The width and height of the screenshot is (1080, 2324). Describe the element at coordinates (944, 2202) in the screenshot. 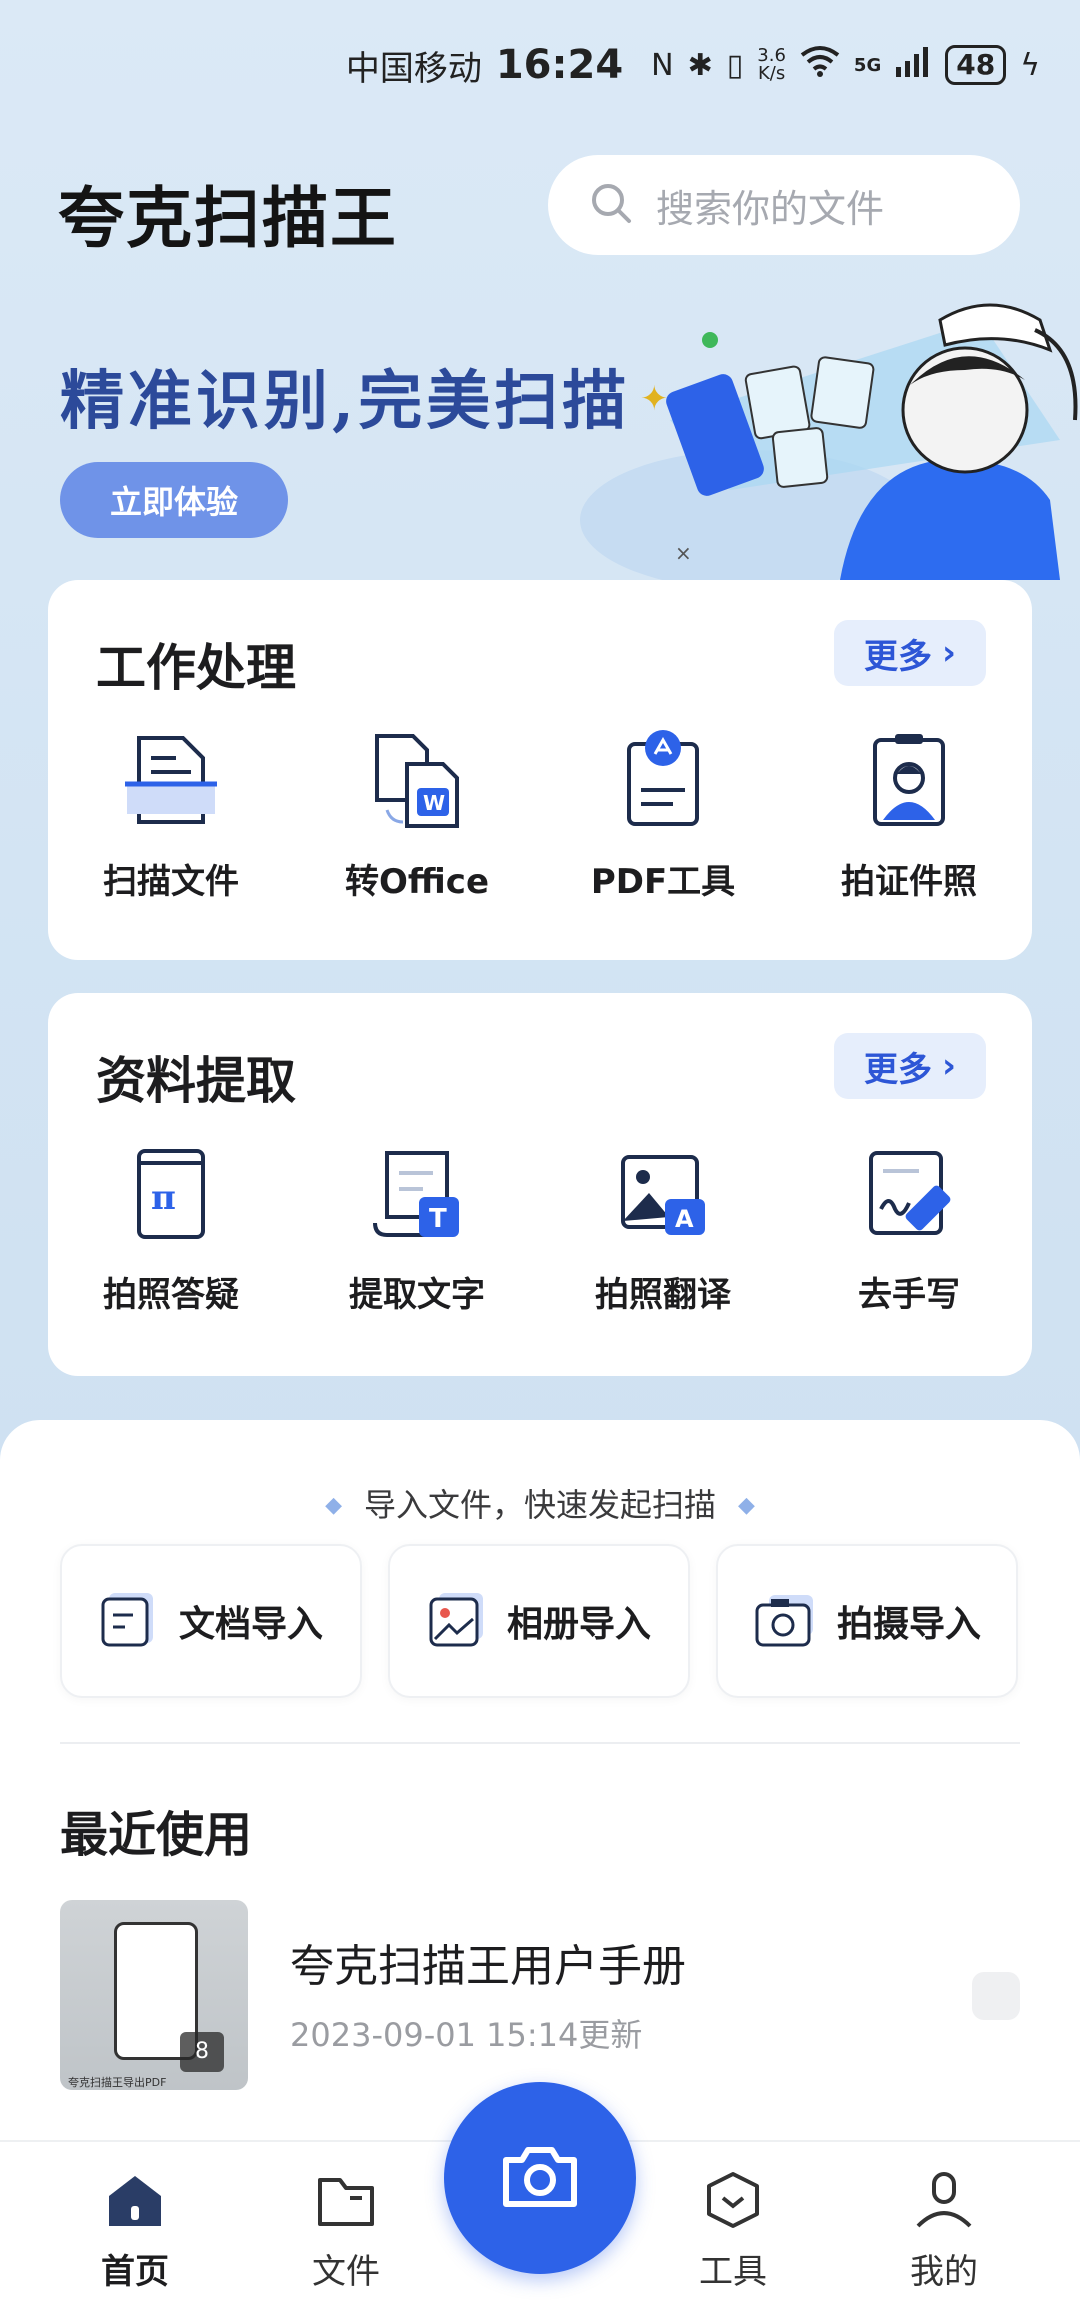

I see `profile-icon` at that location.